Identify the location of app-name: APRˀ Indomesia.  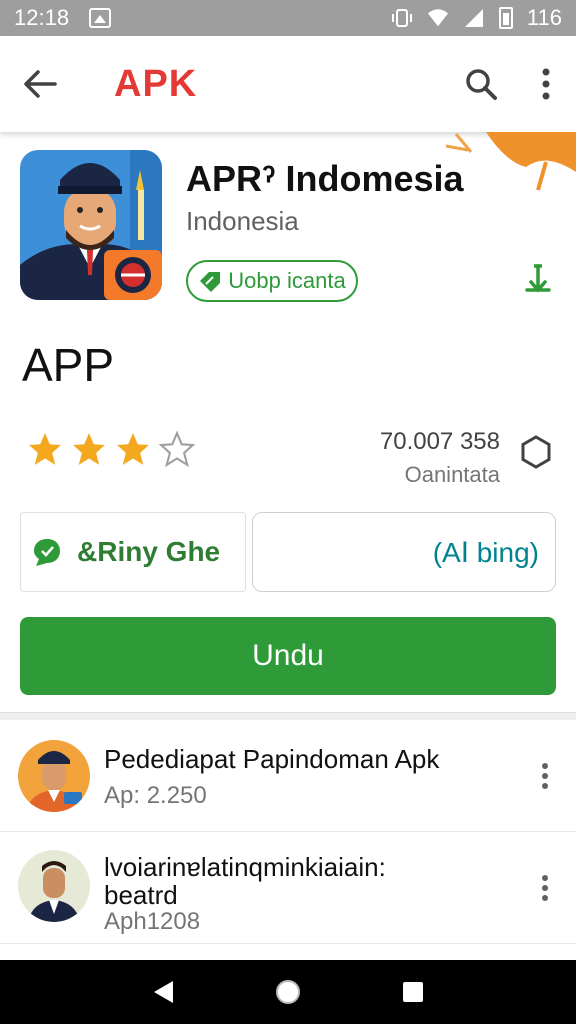
(325, 178).